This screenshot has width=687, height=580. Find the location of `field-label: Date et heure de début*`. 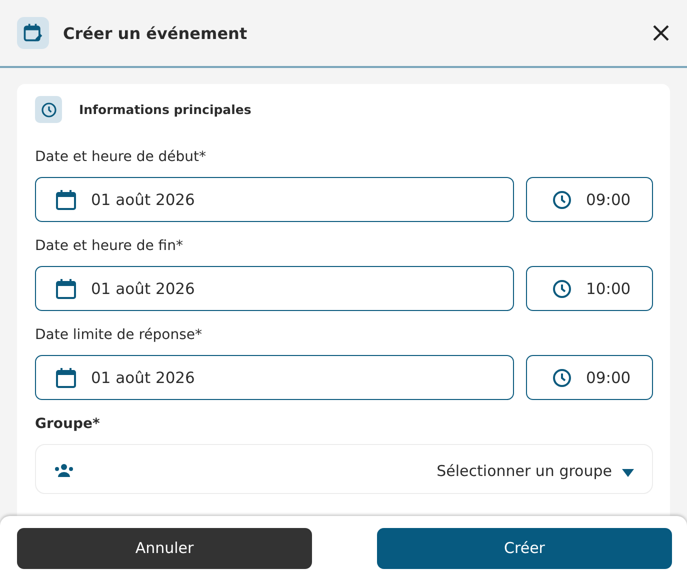

field-label: Date et heure de début* is located at coordinates (121, 157).